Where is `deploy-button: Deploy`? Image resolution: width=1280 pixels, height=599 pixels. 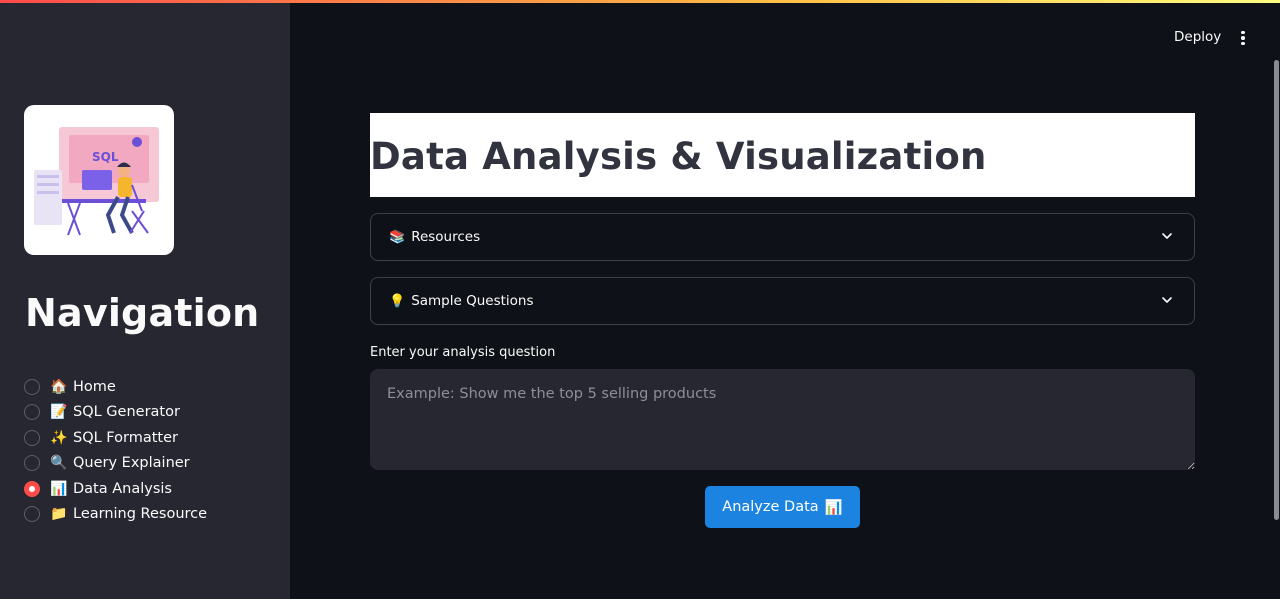
deploy-button: Deploy is located at coordinates (1197, 37).